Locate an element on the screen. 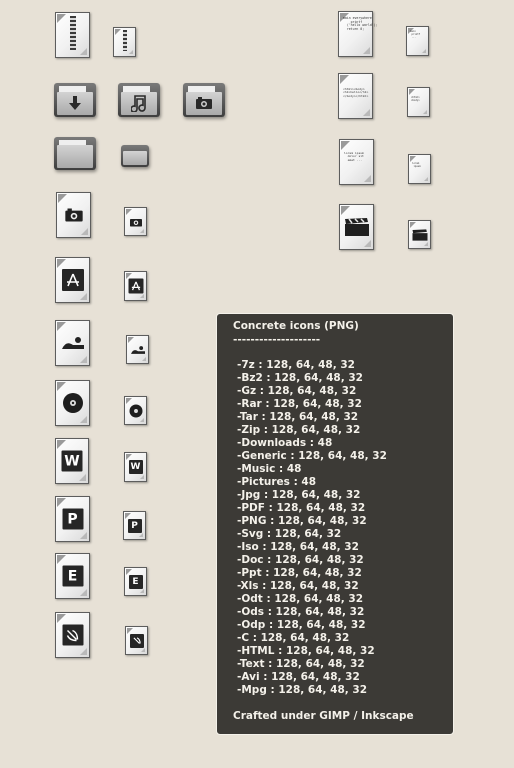 The width and height of the screenshot is (514, 768). video-icon-small is located at coordinates (419, 234).